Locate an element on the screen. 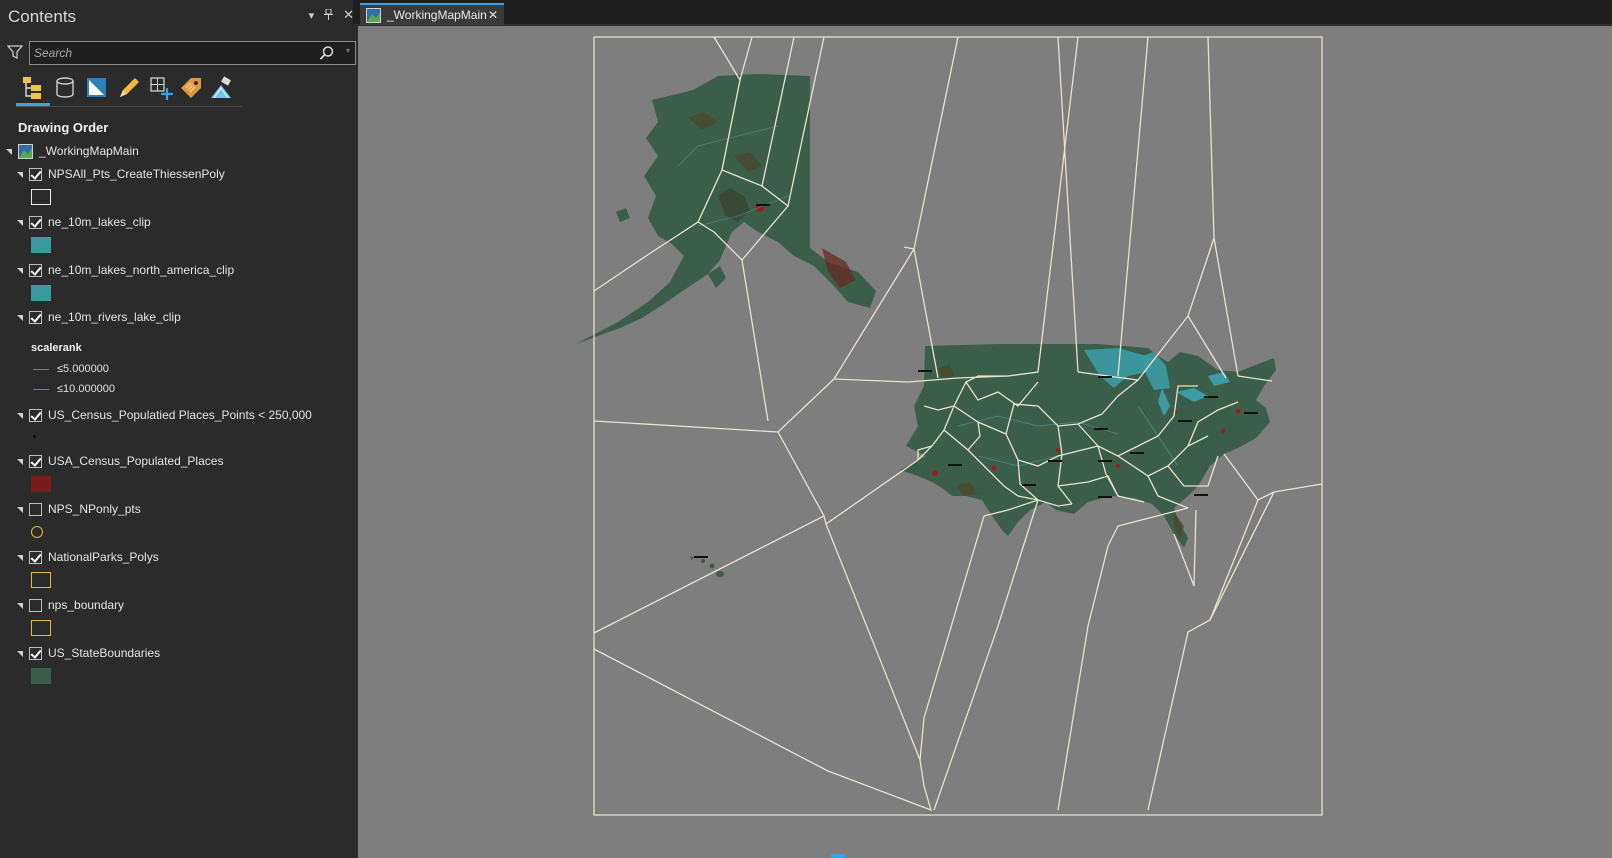 The height and width of the screenshot is (858, 1612). map-tab: _WorkingMapMain ✕ is located at coordinates (432, 14).